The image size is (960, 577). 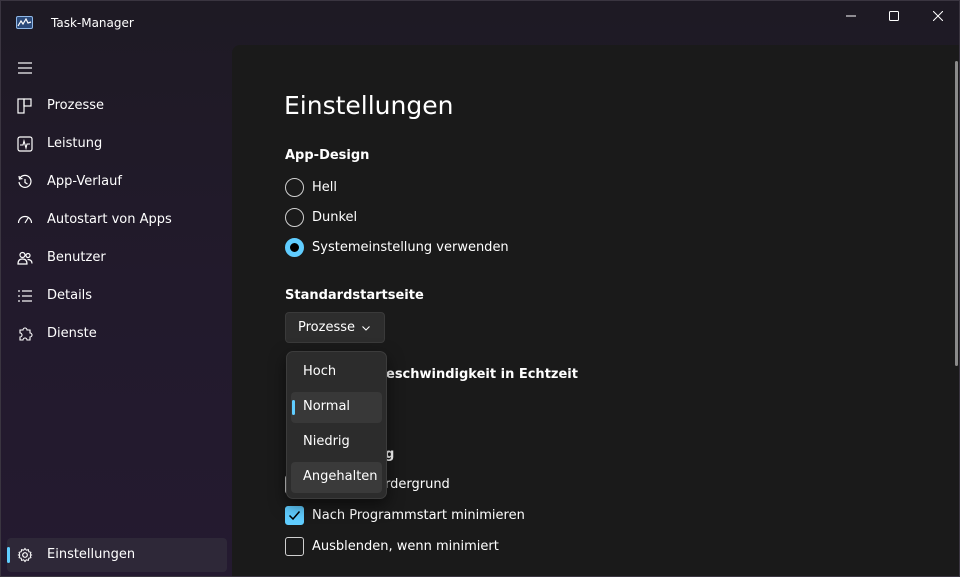 What do you see at coordinates (417, 484) in the screenshot?
I see `checkbox-label: rdergrund` at bounding box center [417, 484].